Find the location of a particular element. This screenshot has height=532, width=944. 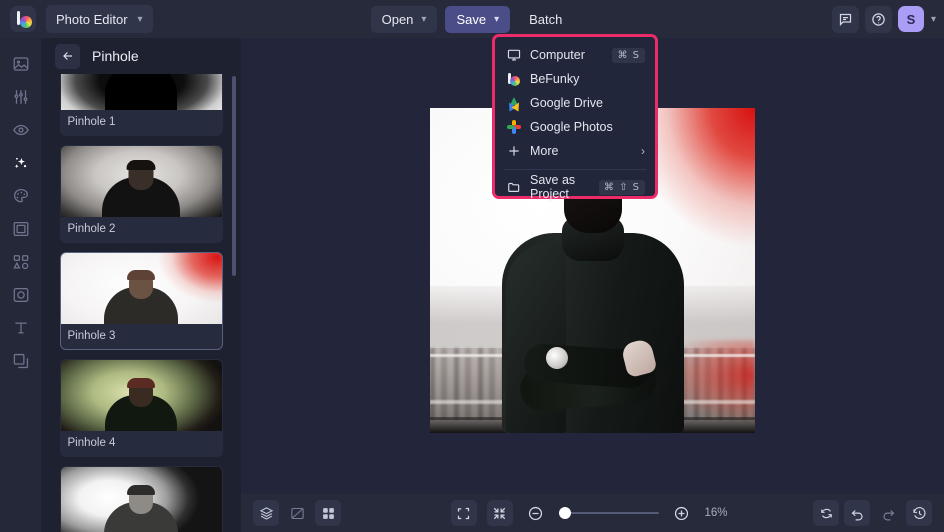

text-icon is located at coordinates (20, 327).